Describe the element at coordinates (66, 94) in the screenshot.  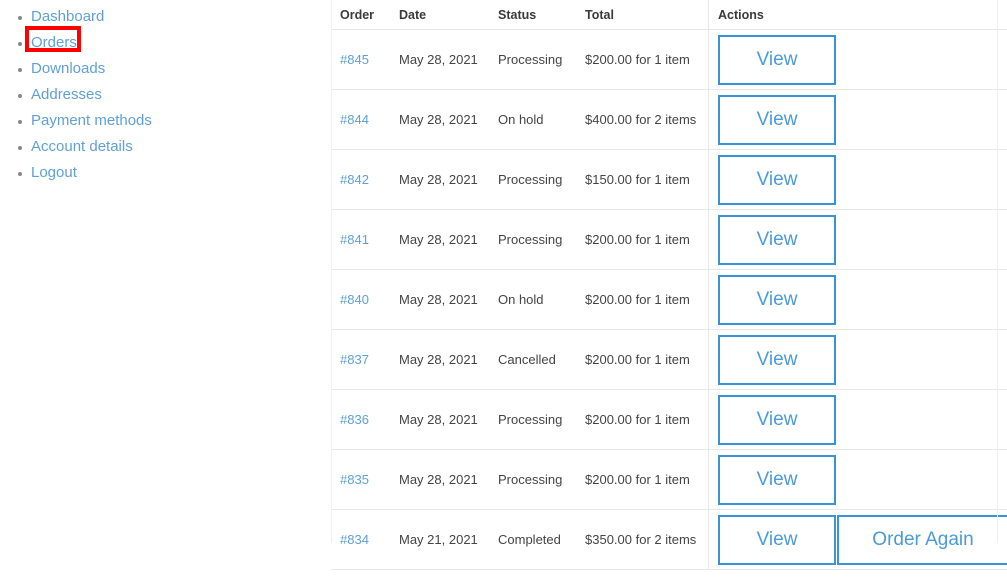
I see `sidebar-item-label: Addresses` at that location.